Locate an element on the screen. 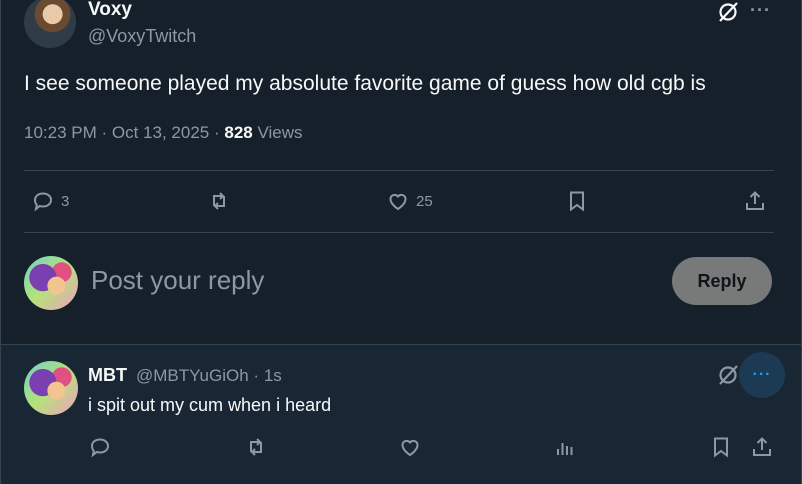  bookmark-action is located at coordinates (577, 201).